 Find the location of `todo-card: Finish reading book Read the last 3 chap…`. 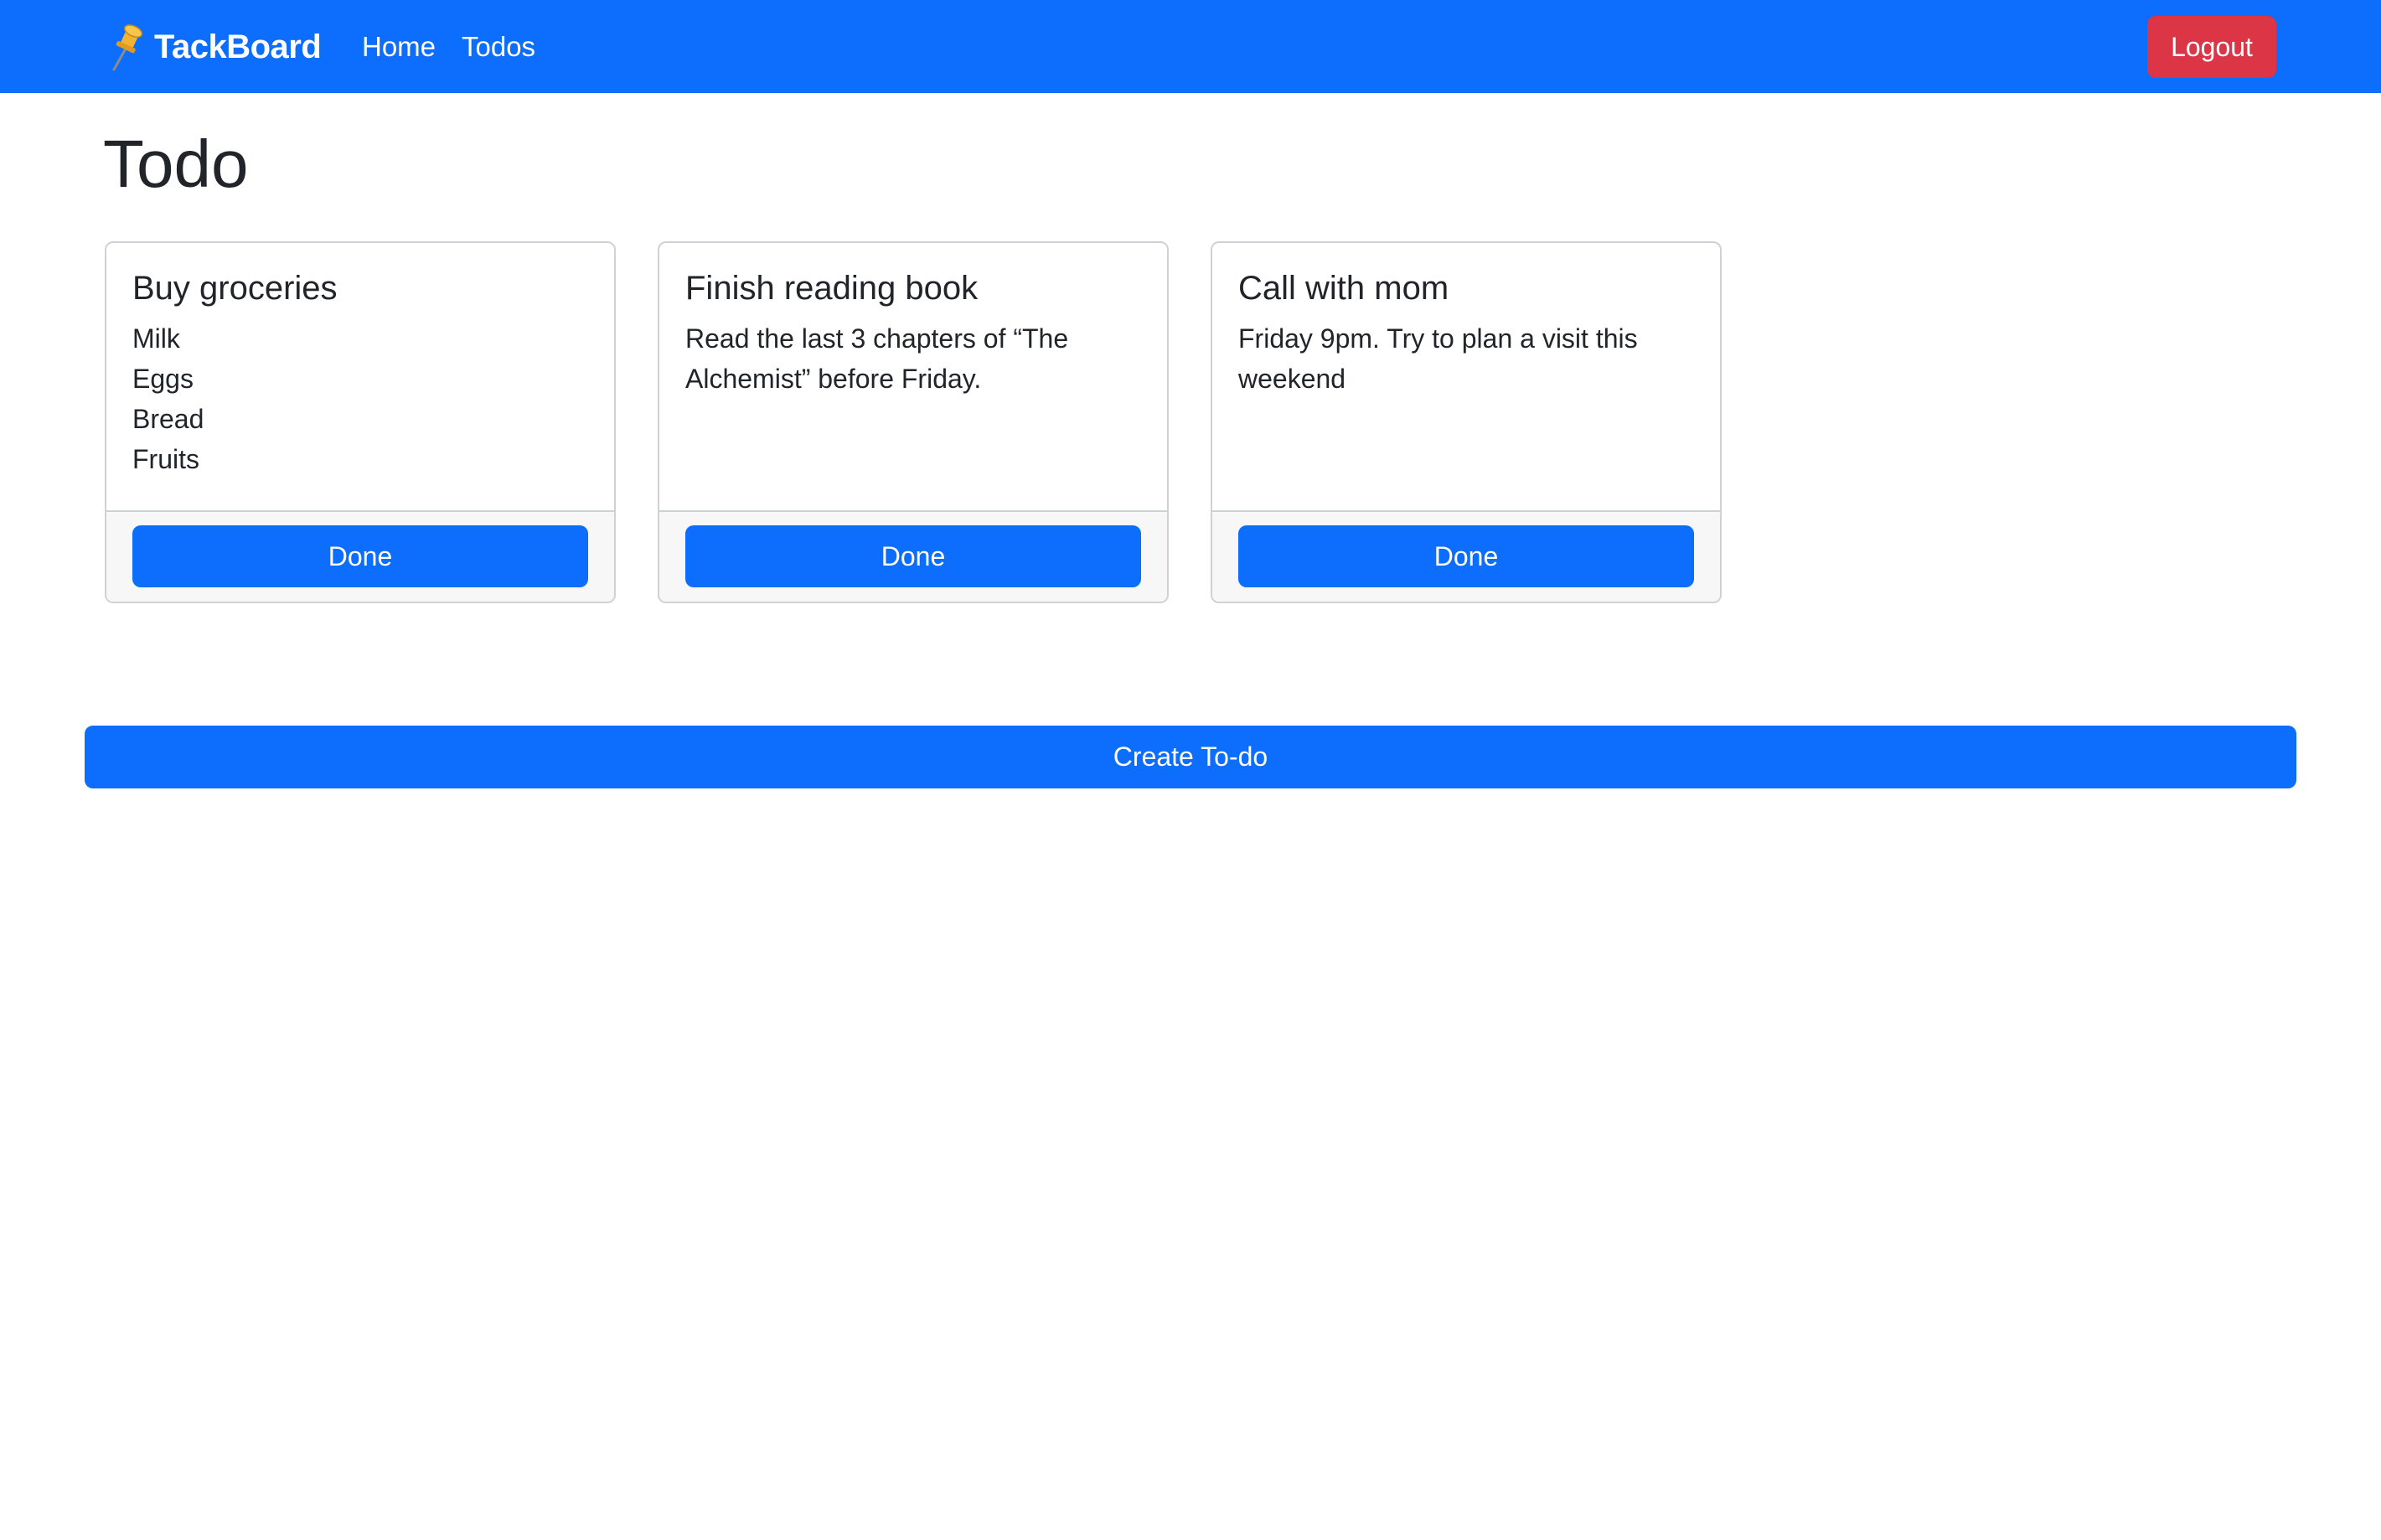

todo-card: Finish reading book Read the last 3 chap… is located at coordinates (913, 422).